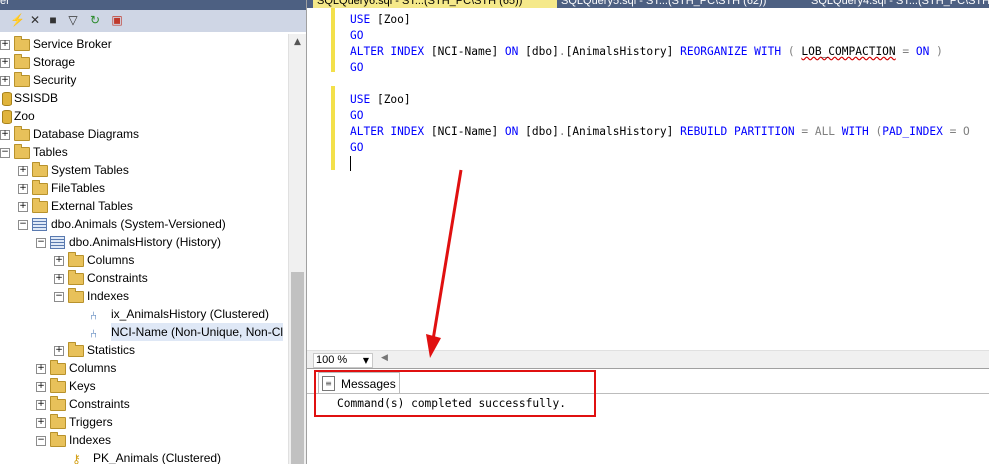 The image size is (989, 465). What do you see at coordinates (648, 359) in the screenshot?
I see `editor-horizontal-scrollbar: 100 % ▼ ◀` at bounding box center [648, 359].